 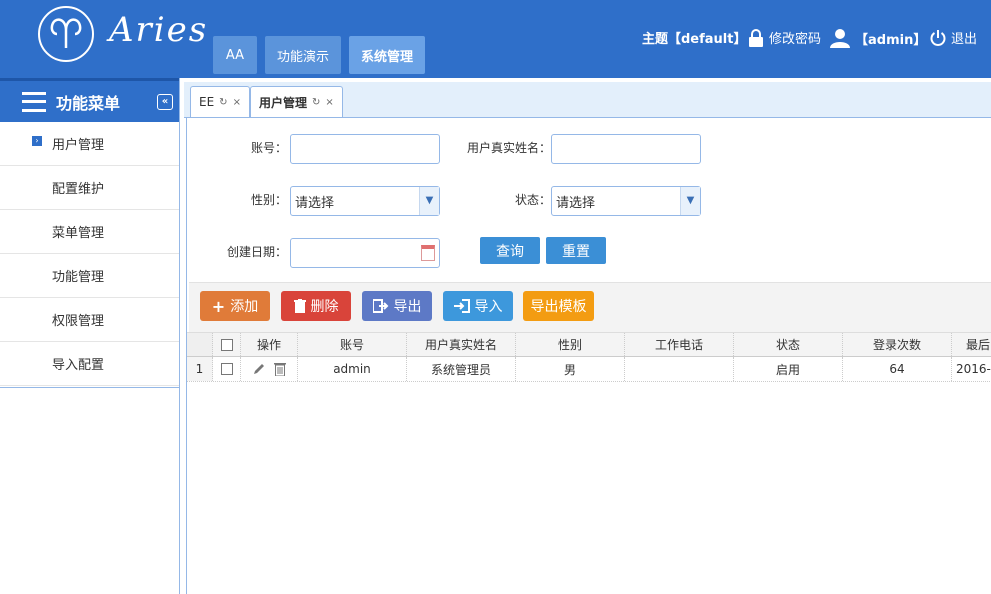 I want to click on row-number-header, so click(x=200, y=344).